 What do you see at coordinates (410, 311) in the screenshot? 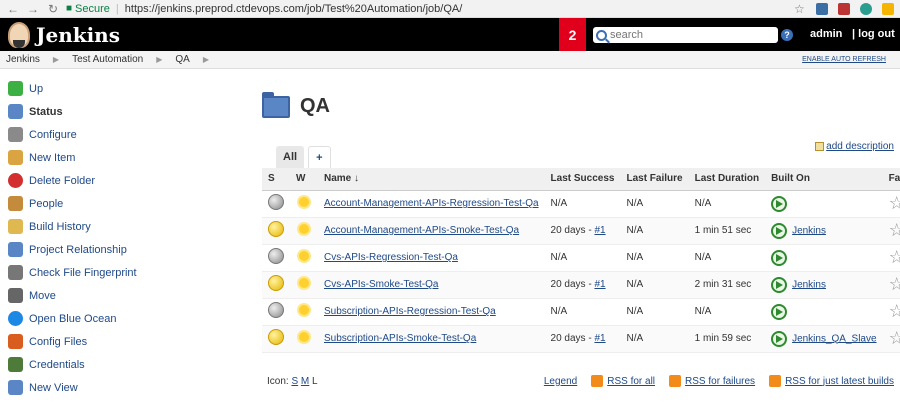
I see `job-link: Subscription-APIs-Regression-Test-Qa` at bounding box center [410, 311].